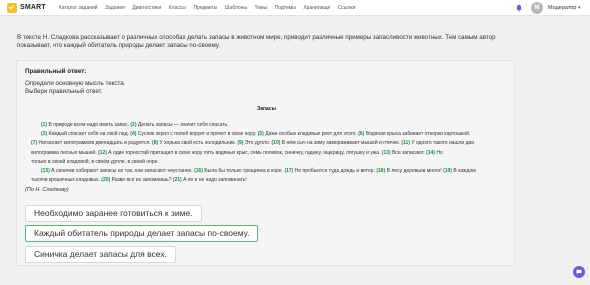 The image size is (590, 285). I want to click on sentence-text: тысячи крошечных кладовых., so click(66, 180).